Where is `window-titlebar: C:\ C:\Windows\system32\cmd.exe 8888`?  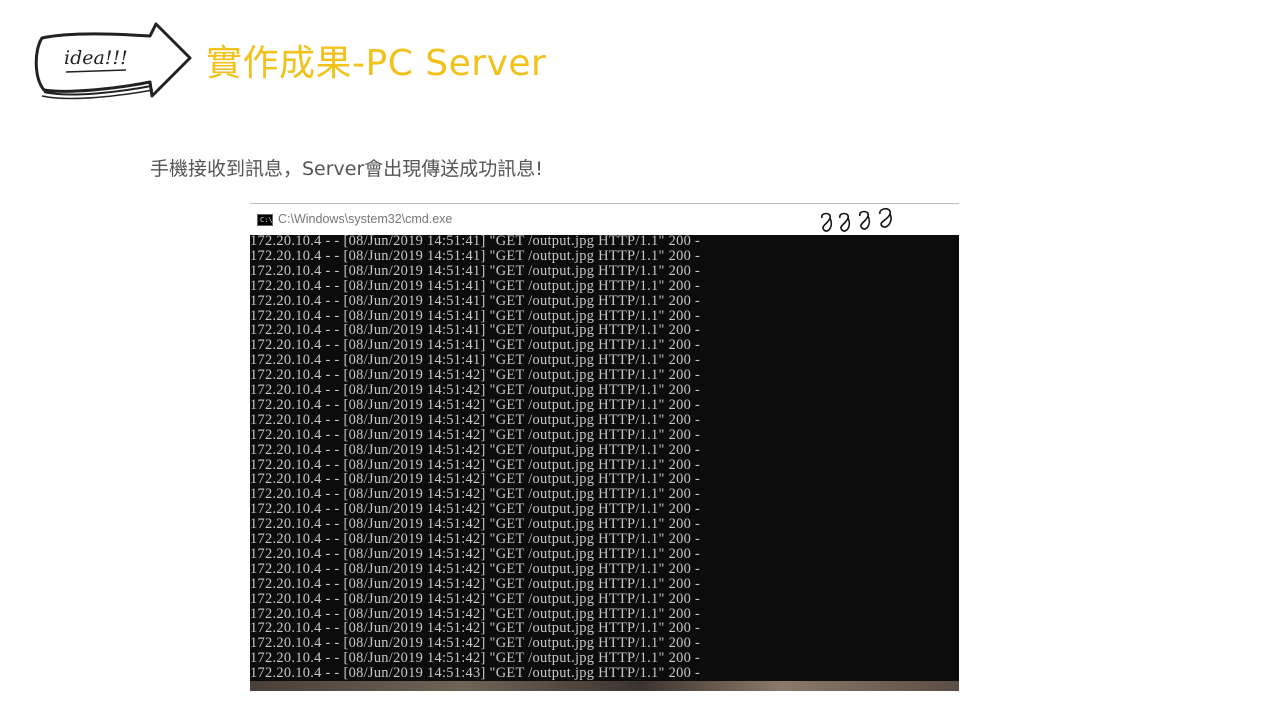
window-titlebar: C:\ C:\Windows\system32\cmd.exe 8888 is located at coordinates (604, 219).